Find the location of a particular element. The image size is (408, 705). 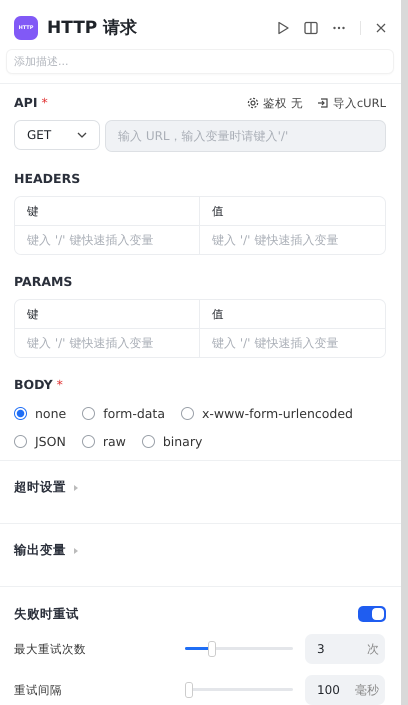

setting-label: 重试间隔 is located at coordinates (38, 690).